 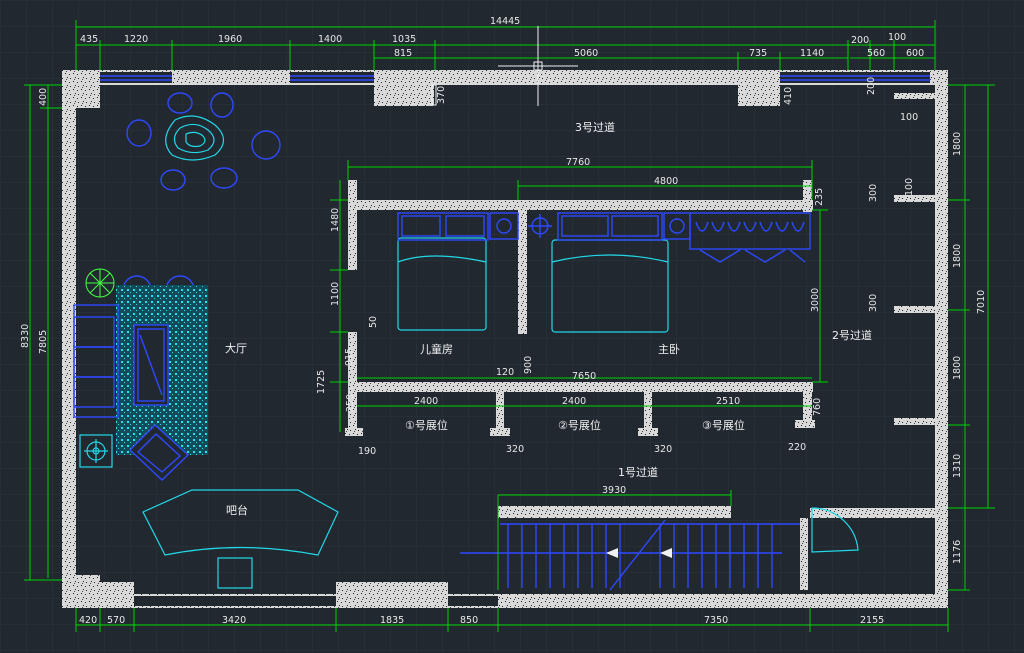 I want to click on dim-bottom-1835: 1835, so click(x=392, y=620).